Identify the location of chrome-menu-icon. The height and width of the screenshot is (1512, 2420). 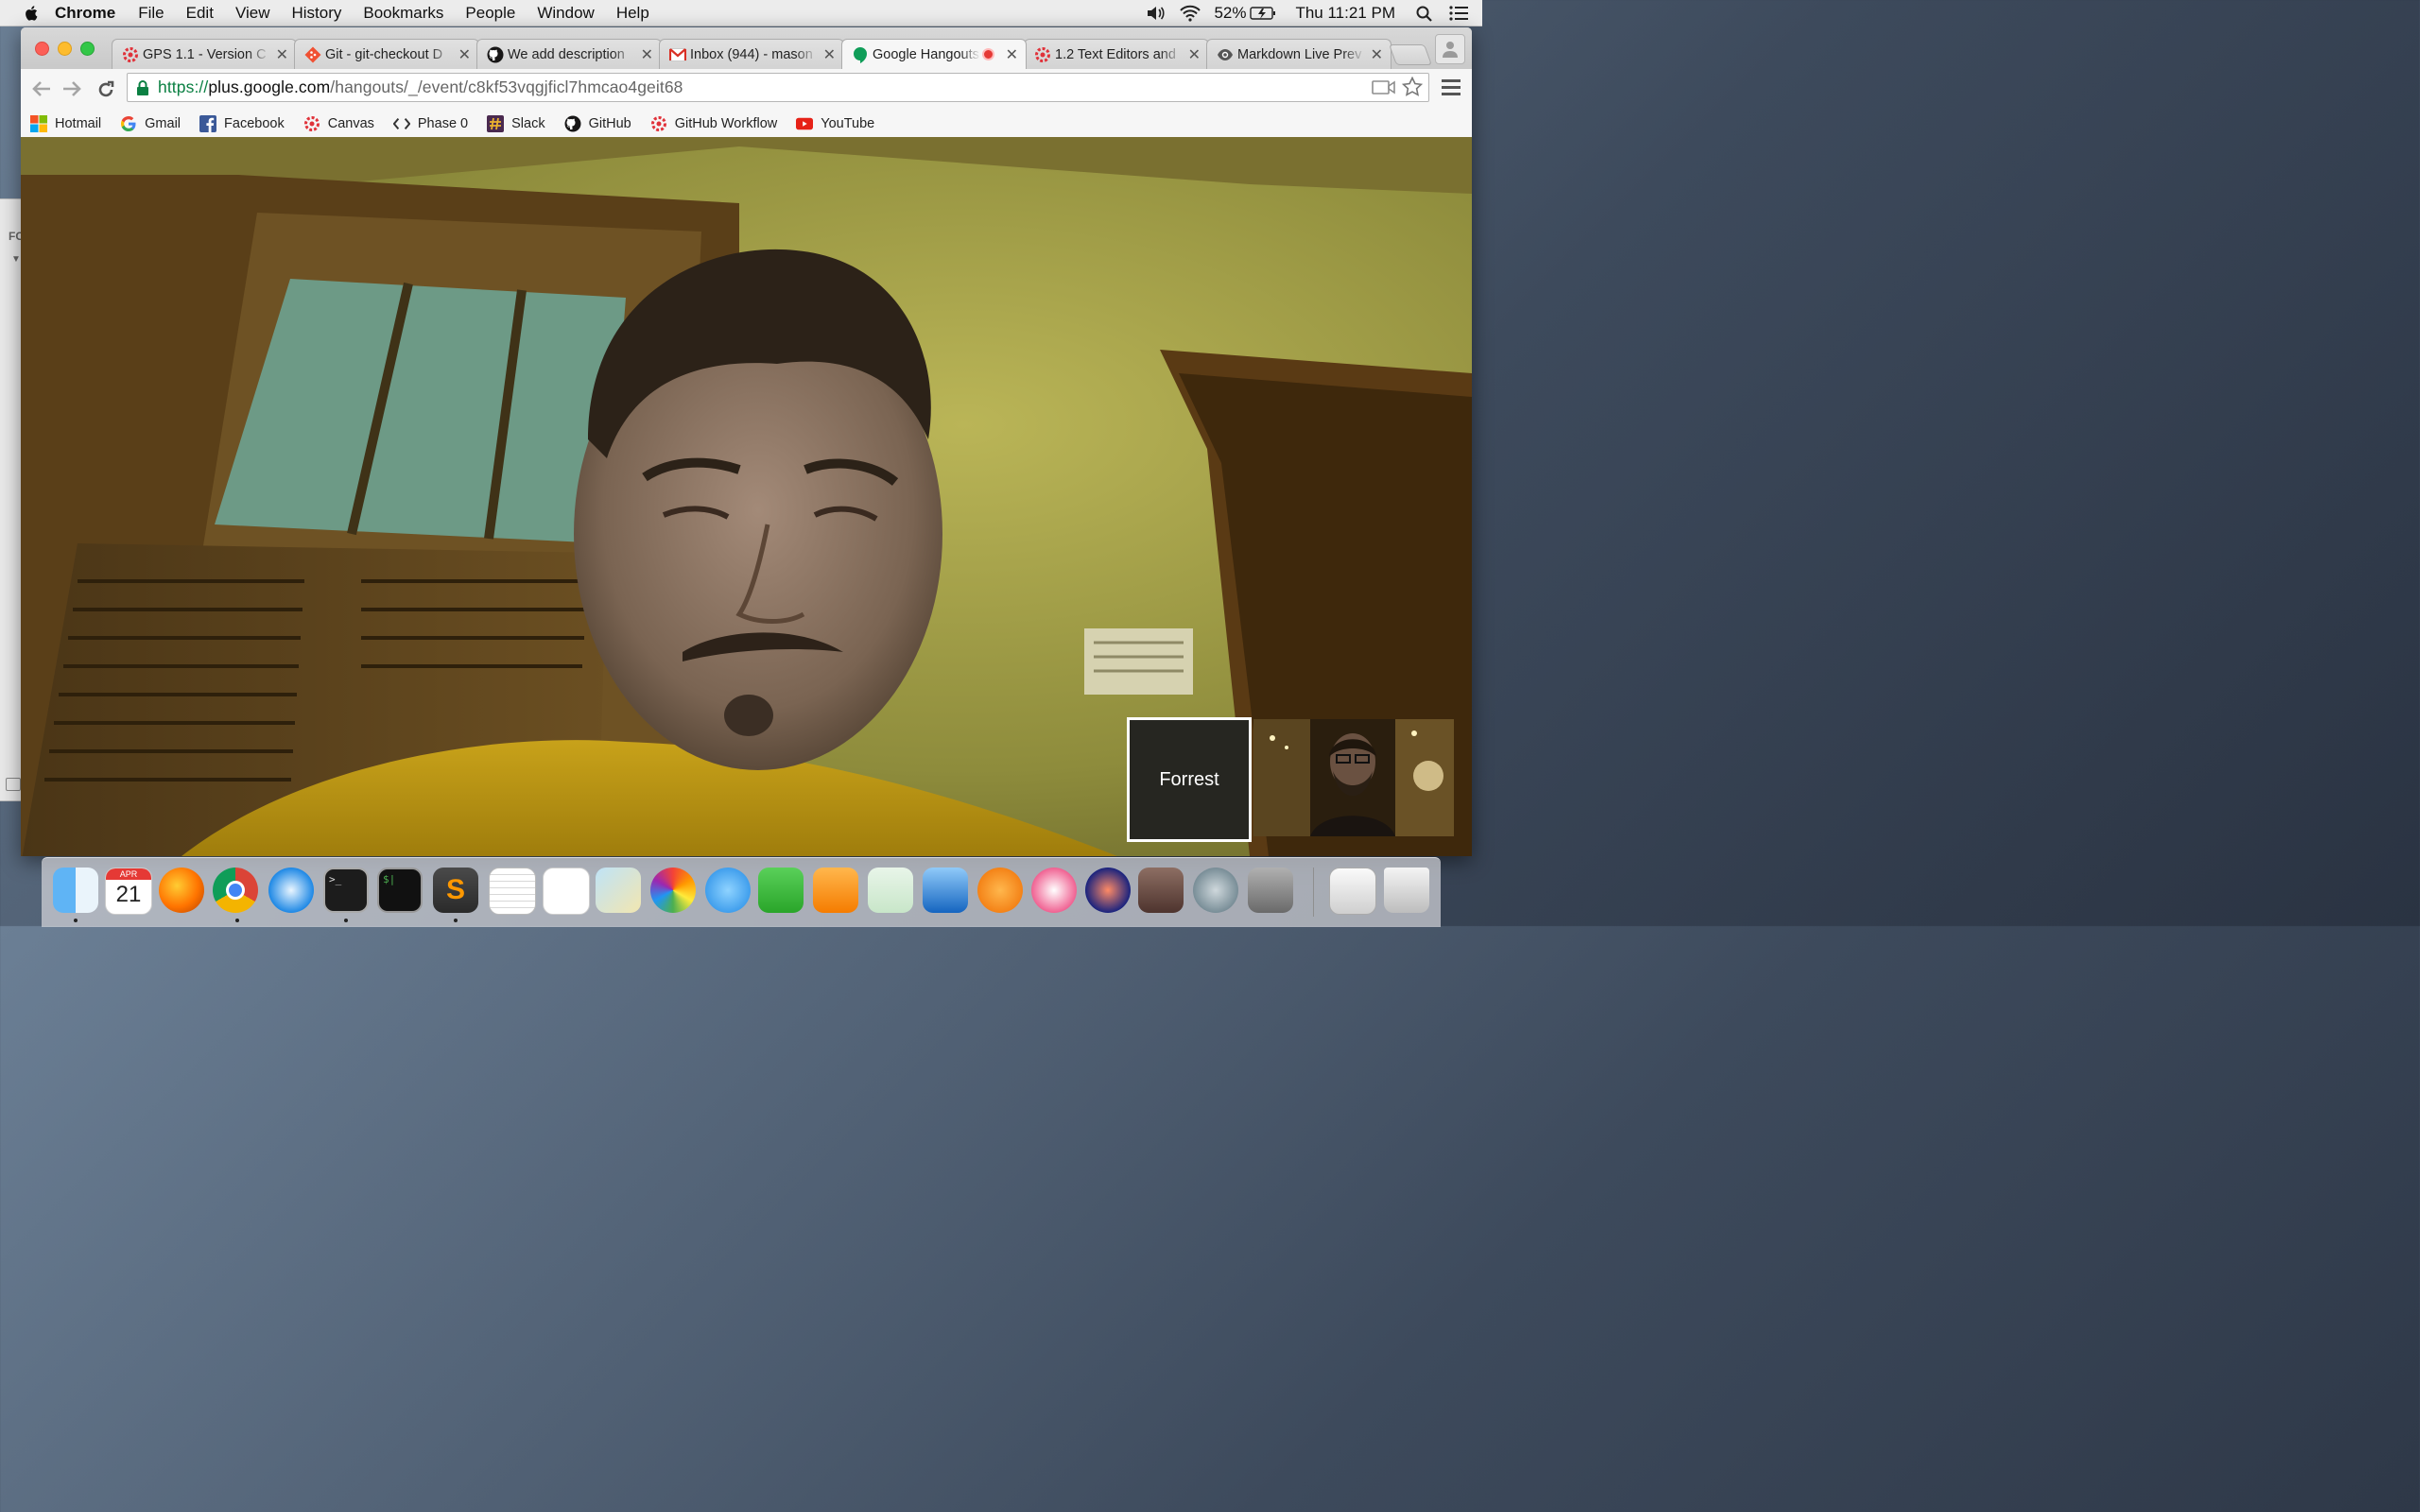
(1452, 89).